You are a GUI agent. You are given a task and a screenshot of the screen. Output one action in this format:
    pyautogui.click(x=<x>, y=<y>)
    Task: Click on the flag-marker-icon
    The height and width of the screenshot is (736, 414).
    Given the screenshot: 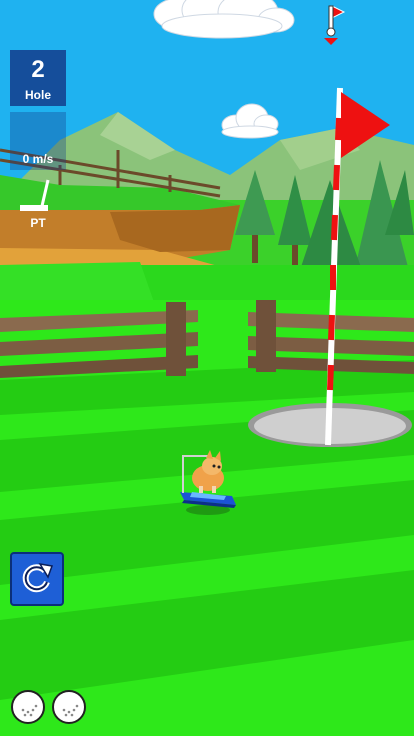 What is the action you would take?
    pyautogui.click(x=335, y=25)
    